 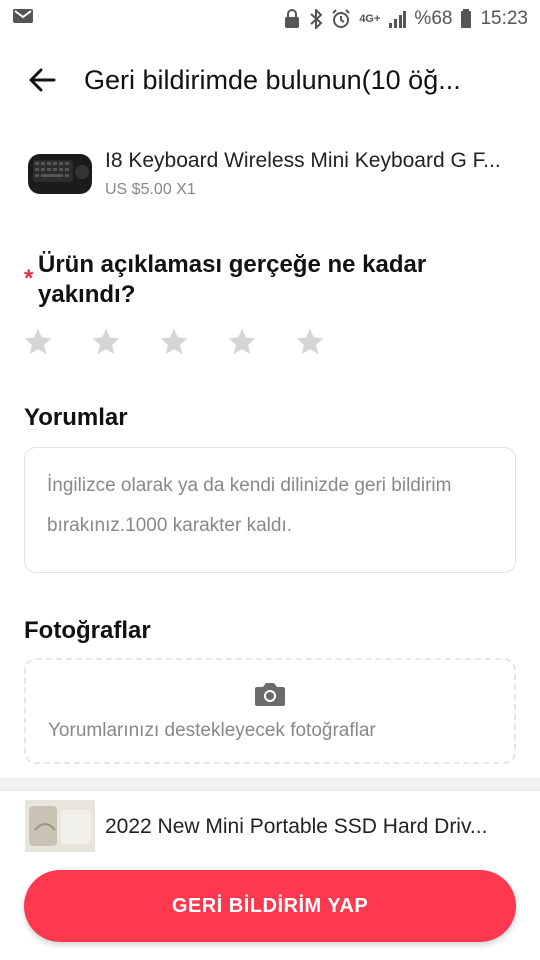 I want to click on mail-icon, so click(x=23, y=19).